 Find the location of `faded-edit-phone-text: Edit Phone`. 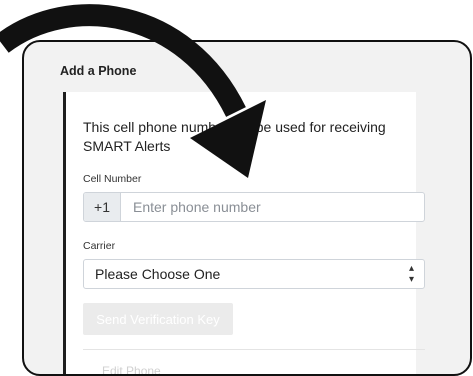

faded-edit-phone-text: Edit Phone is located at coordinates (131, 370).